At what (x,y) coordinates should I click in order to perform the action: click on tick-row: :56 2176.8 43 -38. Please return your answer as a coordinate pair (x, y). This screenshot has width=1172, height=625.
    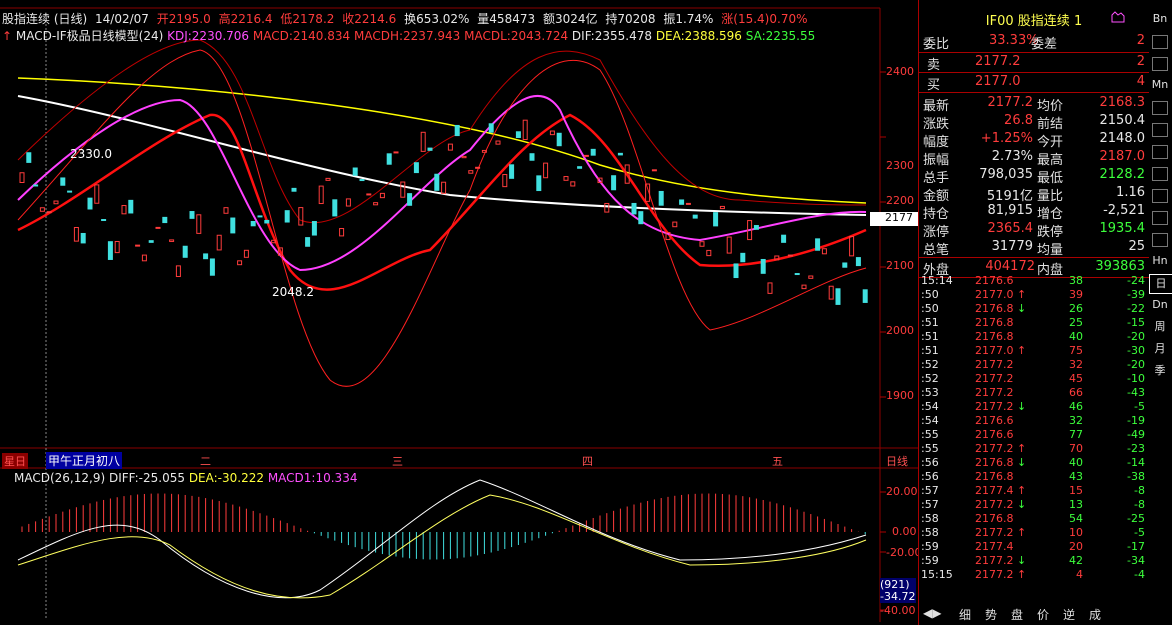
    Looking at the image, I should click on (1034, 477).